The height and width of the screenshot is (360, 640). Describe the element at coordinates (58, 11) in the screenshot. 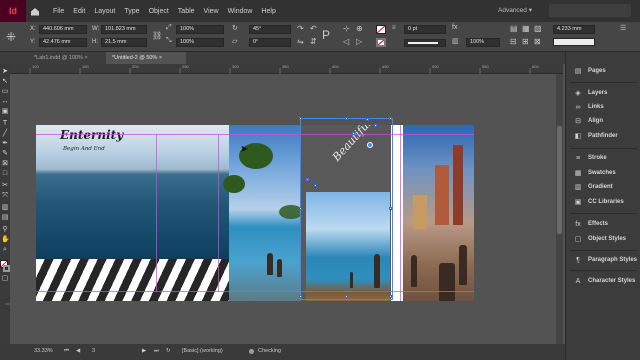

I see `menu-file: File` at that location.